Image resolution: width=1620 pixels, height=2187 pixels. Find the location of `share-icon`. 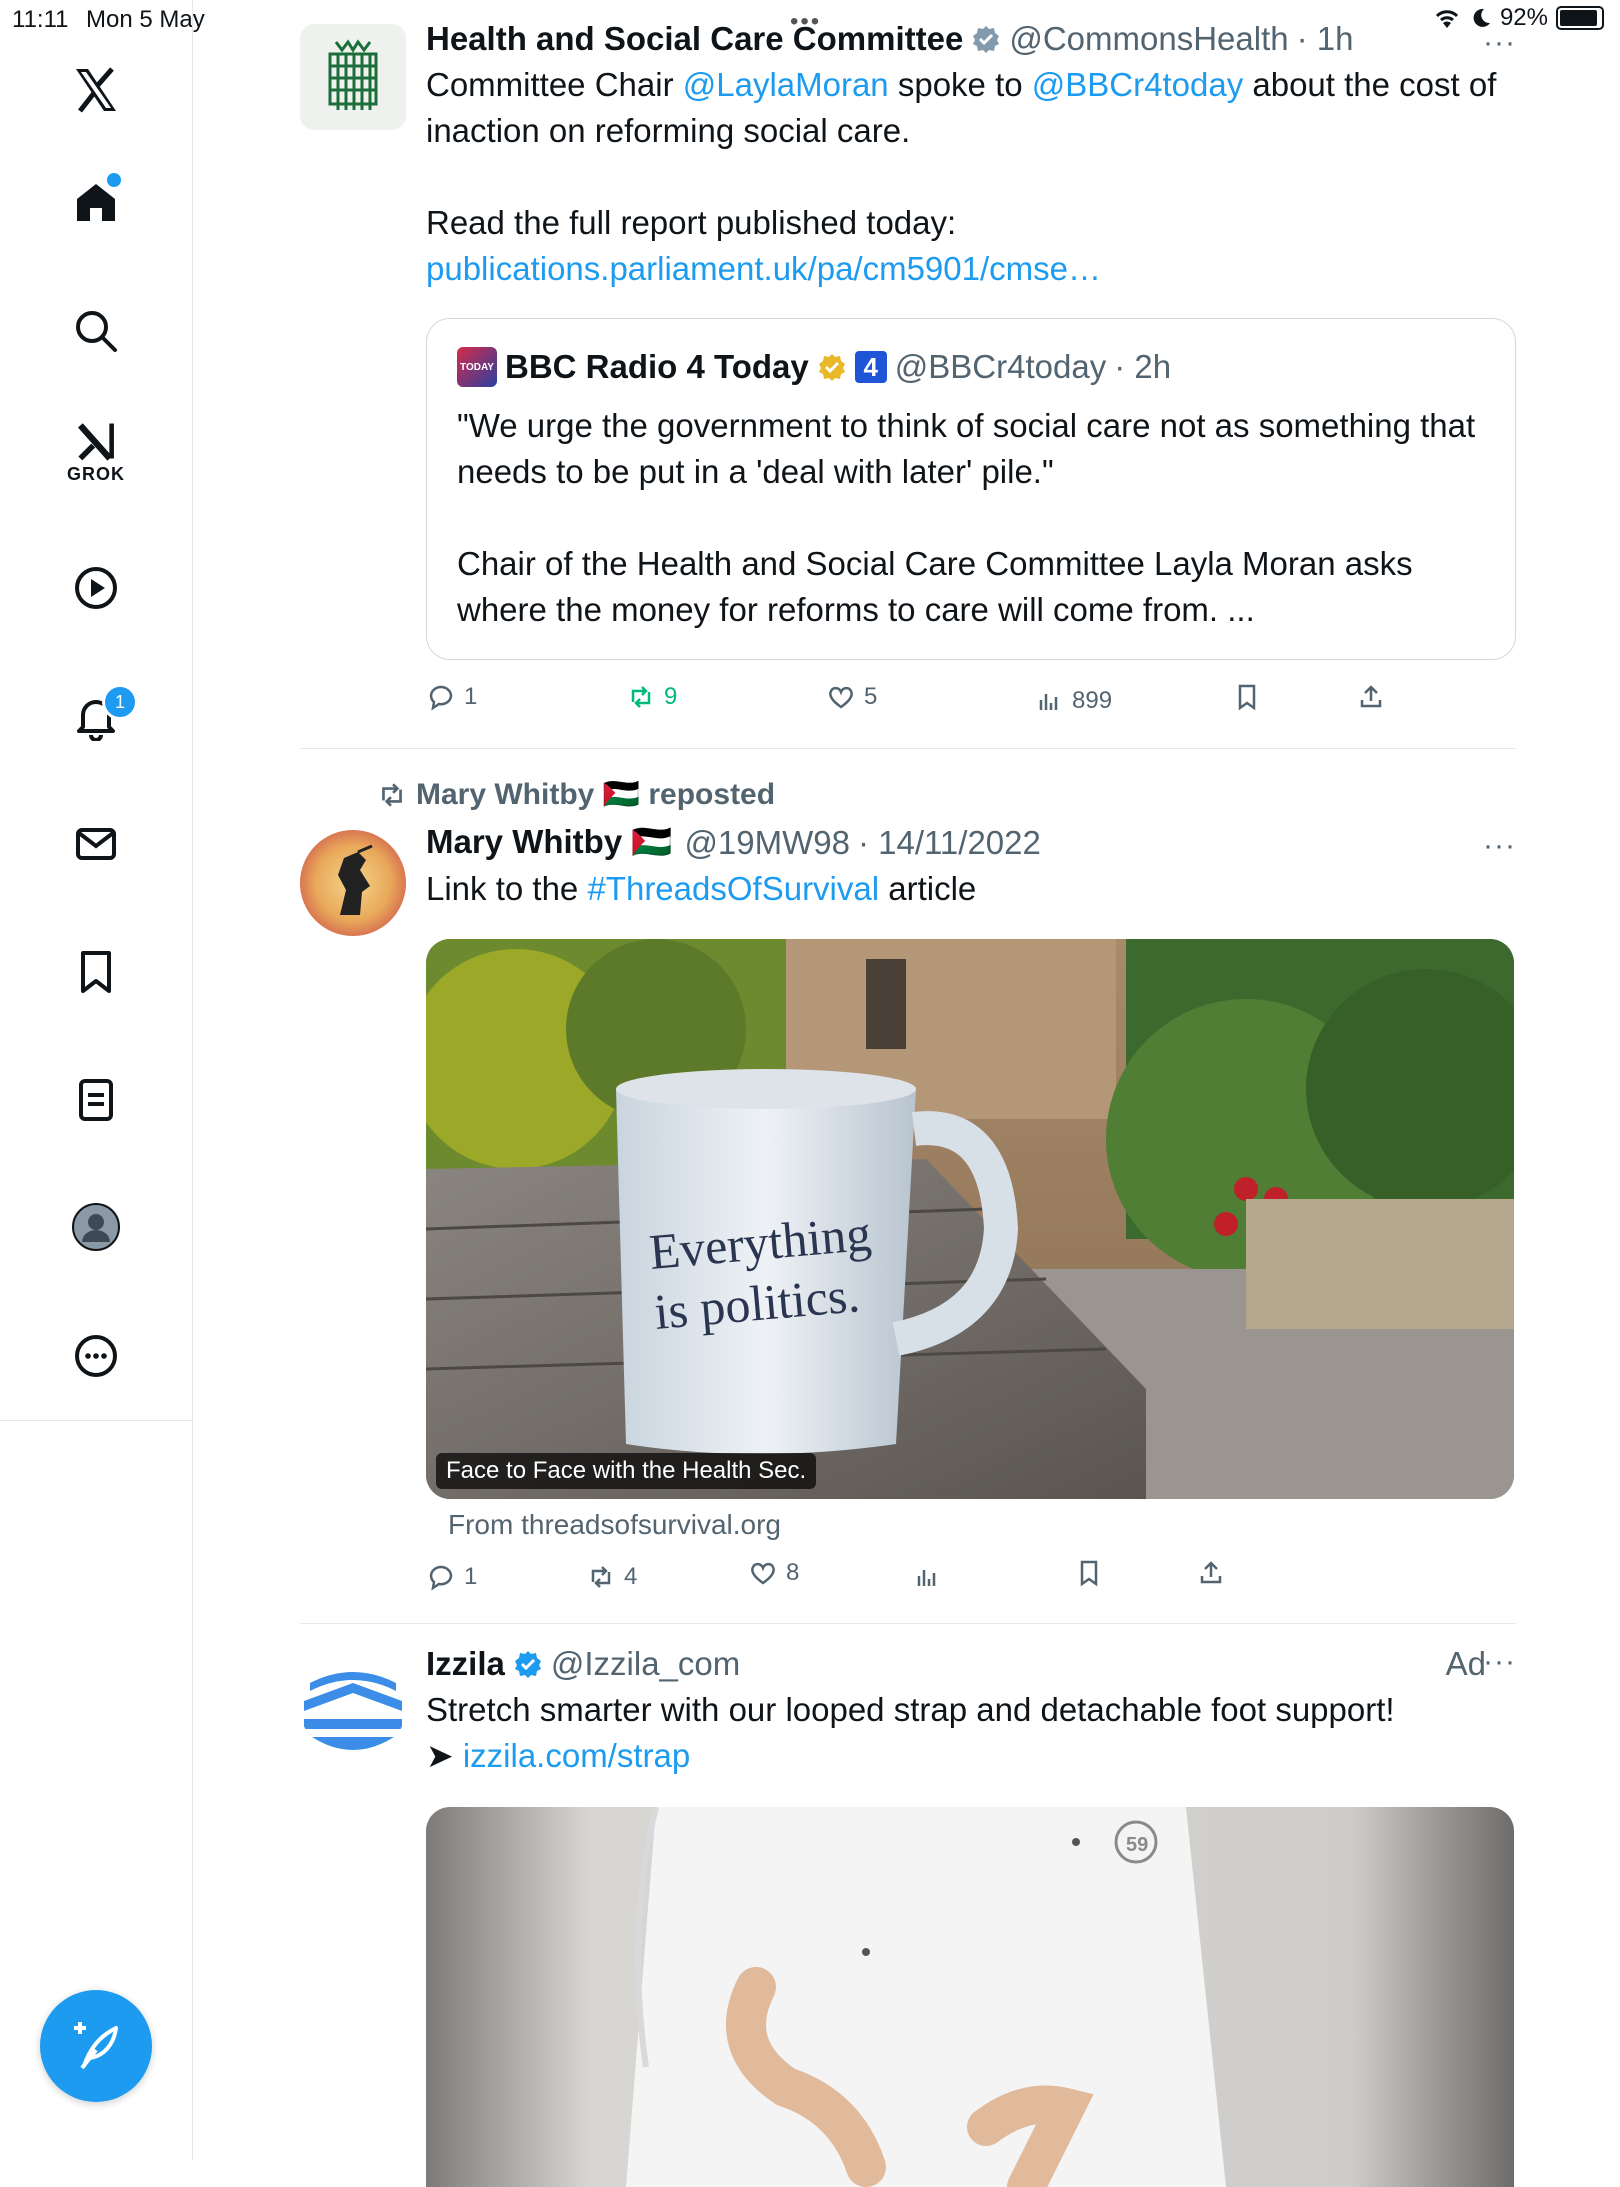

share-icon is located at coordinates (1371, 696).